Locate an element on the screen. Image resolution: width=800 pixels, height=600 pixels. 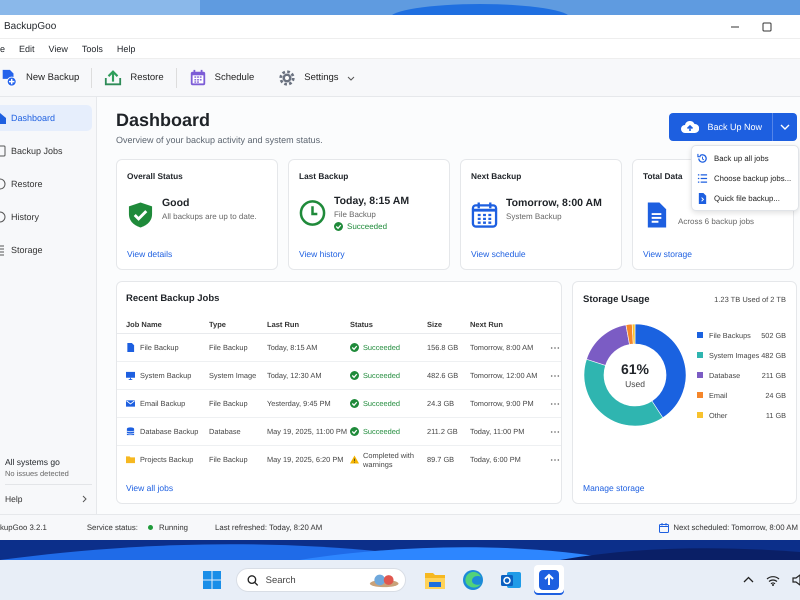
arc-icon is located at coordinates (3, 184).